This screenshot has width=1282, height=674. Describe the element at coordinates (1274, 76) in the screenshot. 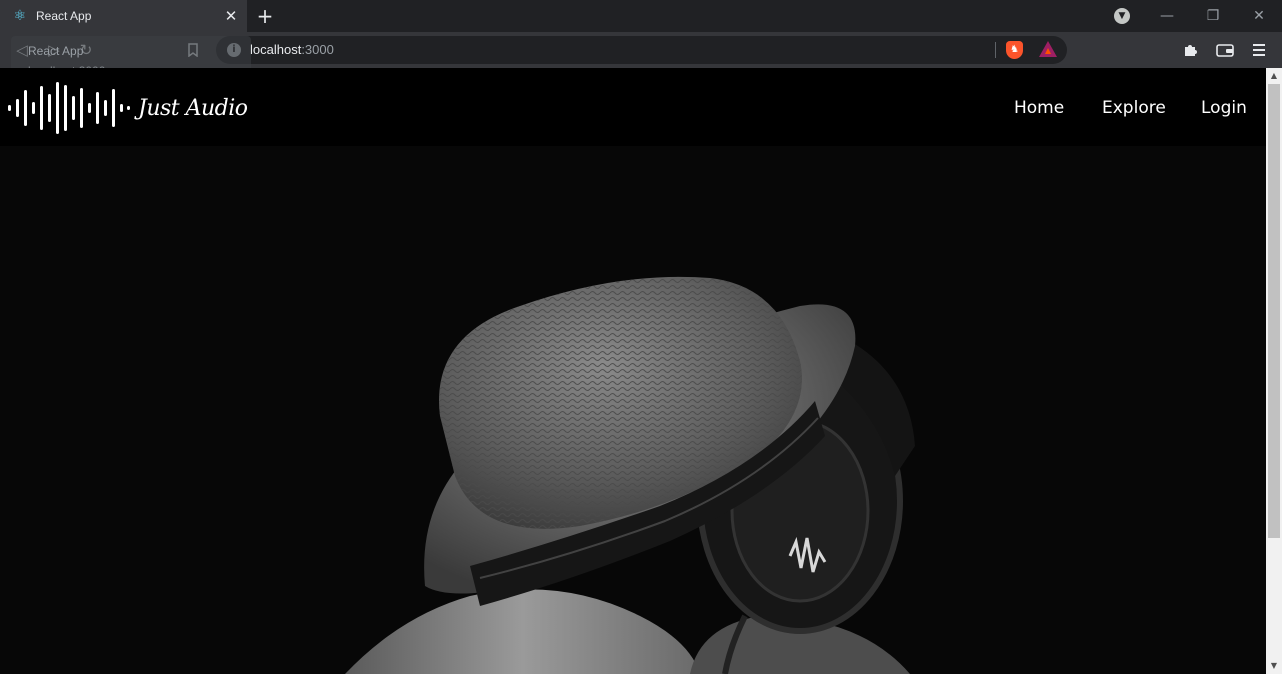

I see `scroll-up-icon: ▲` at that location.